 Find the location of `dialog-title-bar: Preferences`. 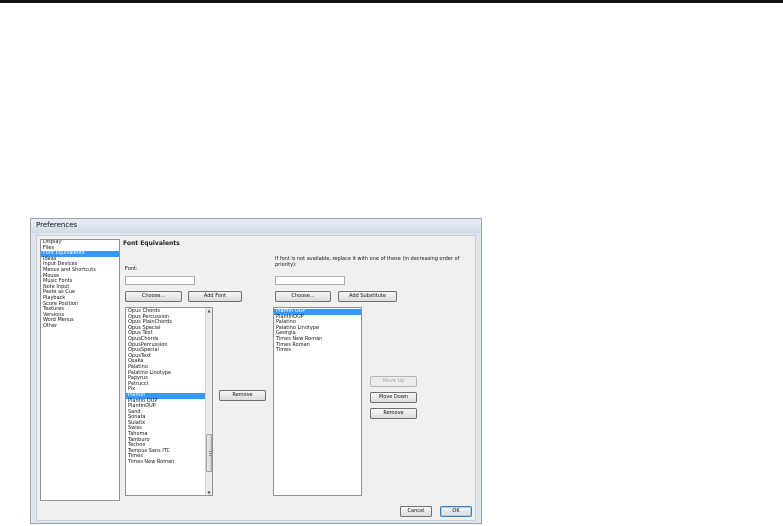

dialog-title-bar: Preferences is located at coordinates (256, 226).